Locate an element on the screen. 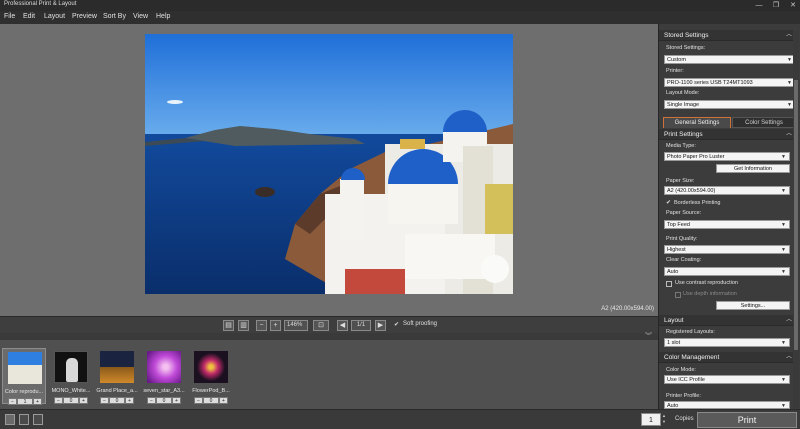 The image size is (800, 429). paper-source-dropdown: Top Feed ▼ is located at coordinates (727, 224).